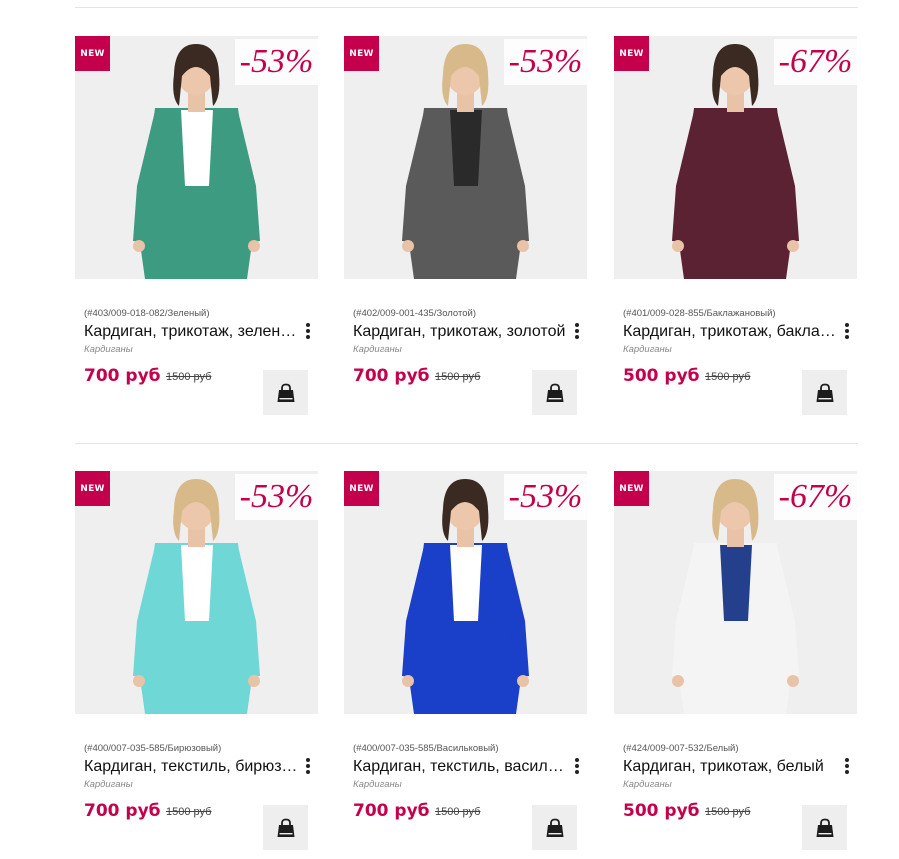  Describe the element at coordinates (461, 767) in the screenshot. I see `product-title: Кардиган, текстиль, васильковый` at that location.